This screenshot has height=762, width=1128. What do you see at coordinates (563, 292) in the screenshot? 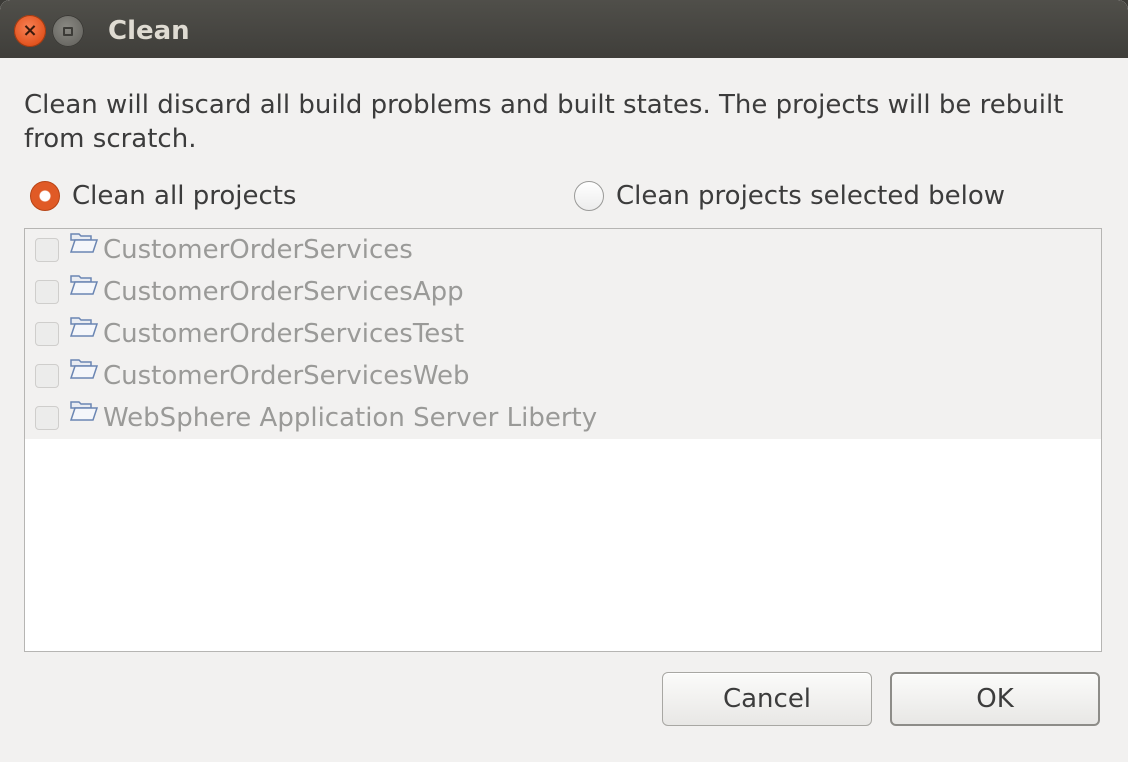
I see `list-item: CustomerOrderServicesApp` at bounding box center [563, 292].